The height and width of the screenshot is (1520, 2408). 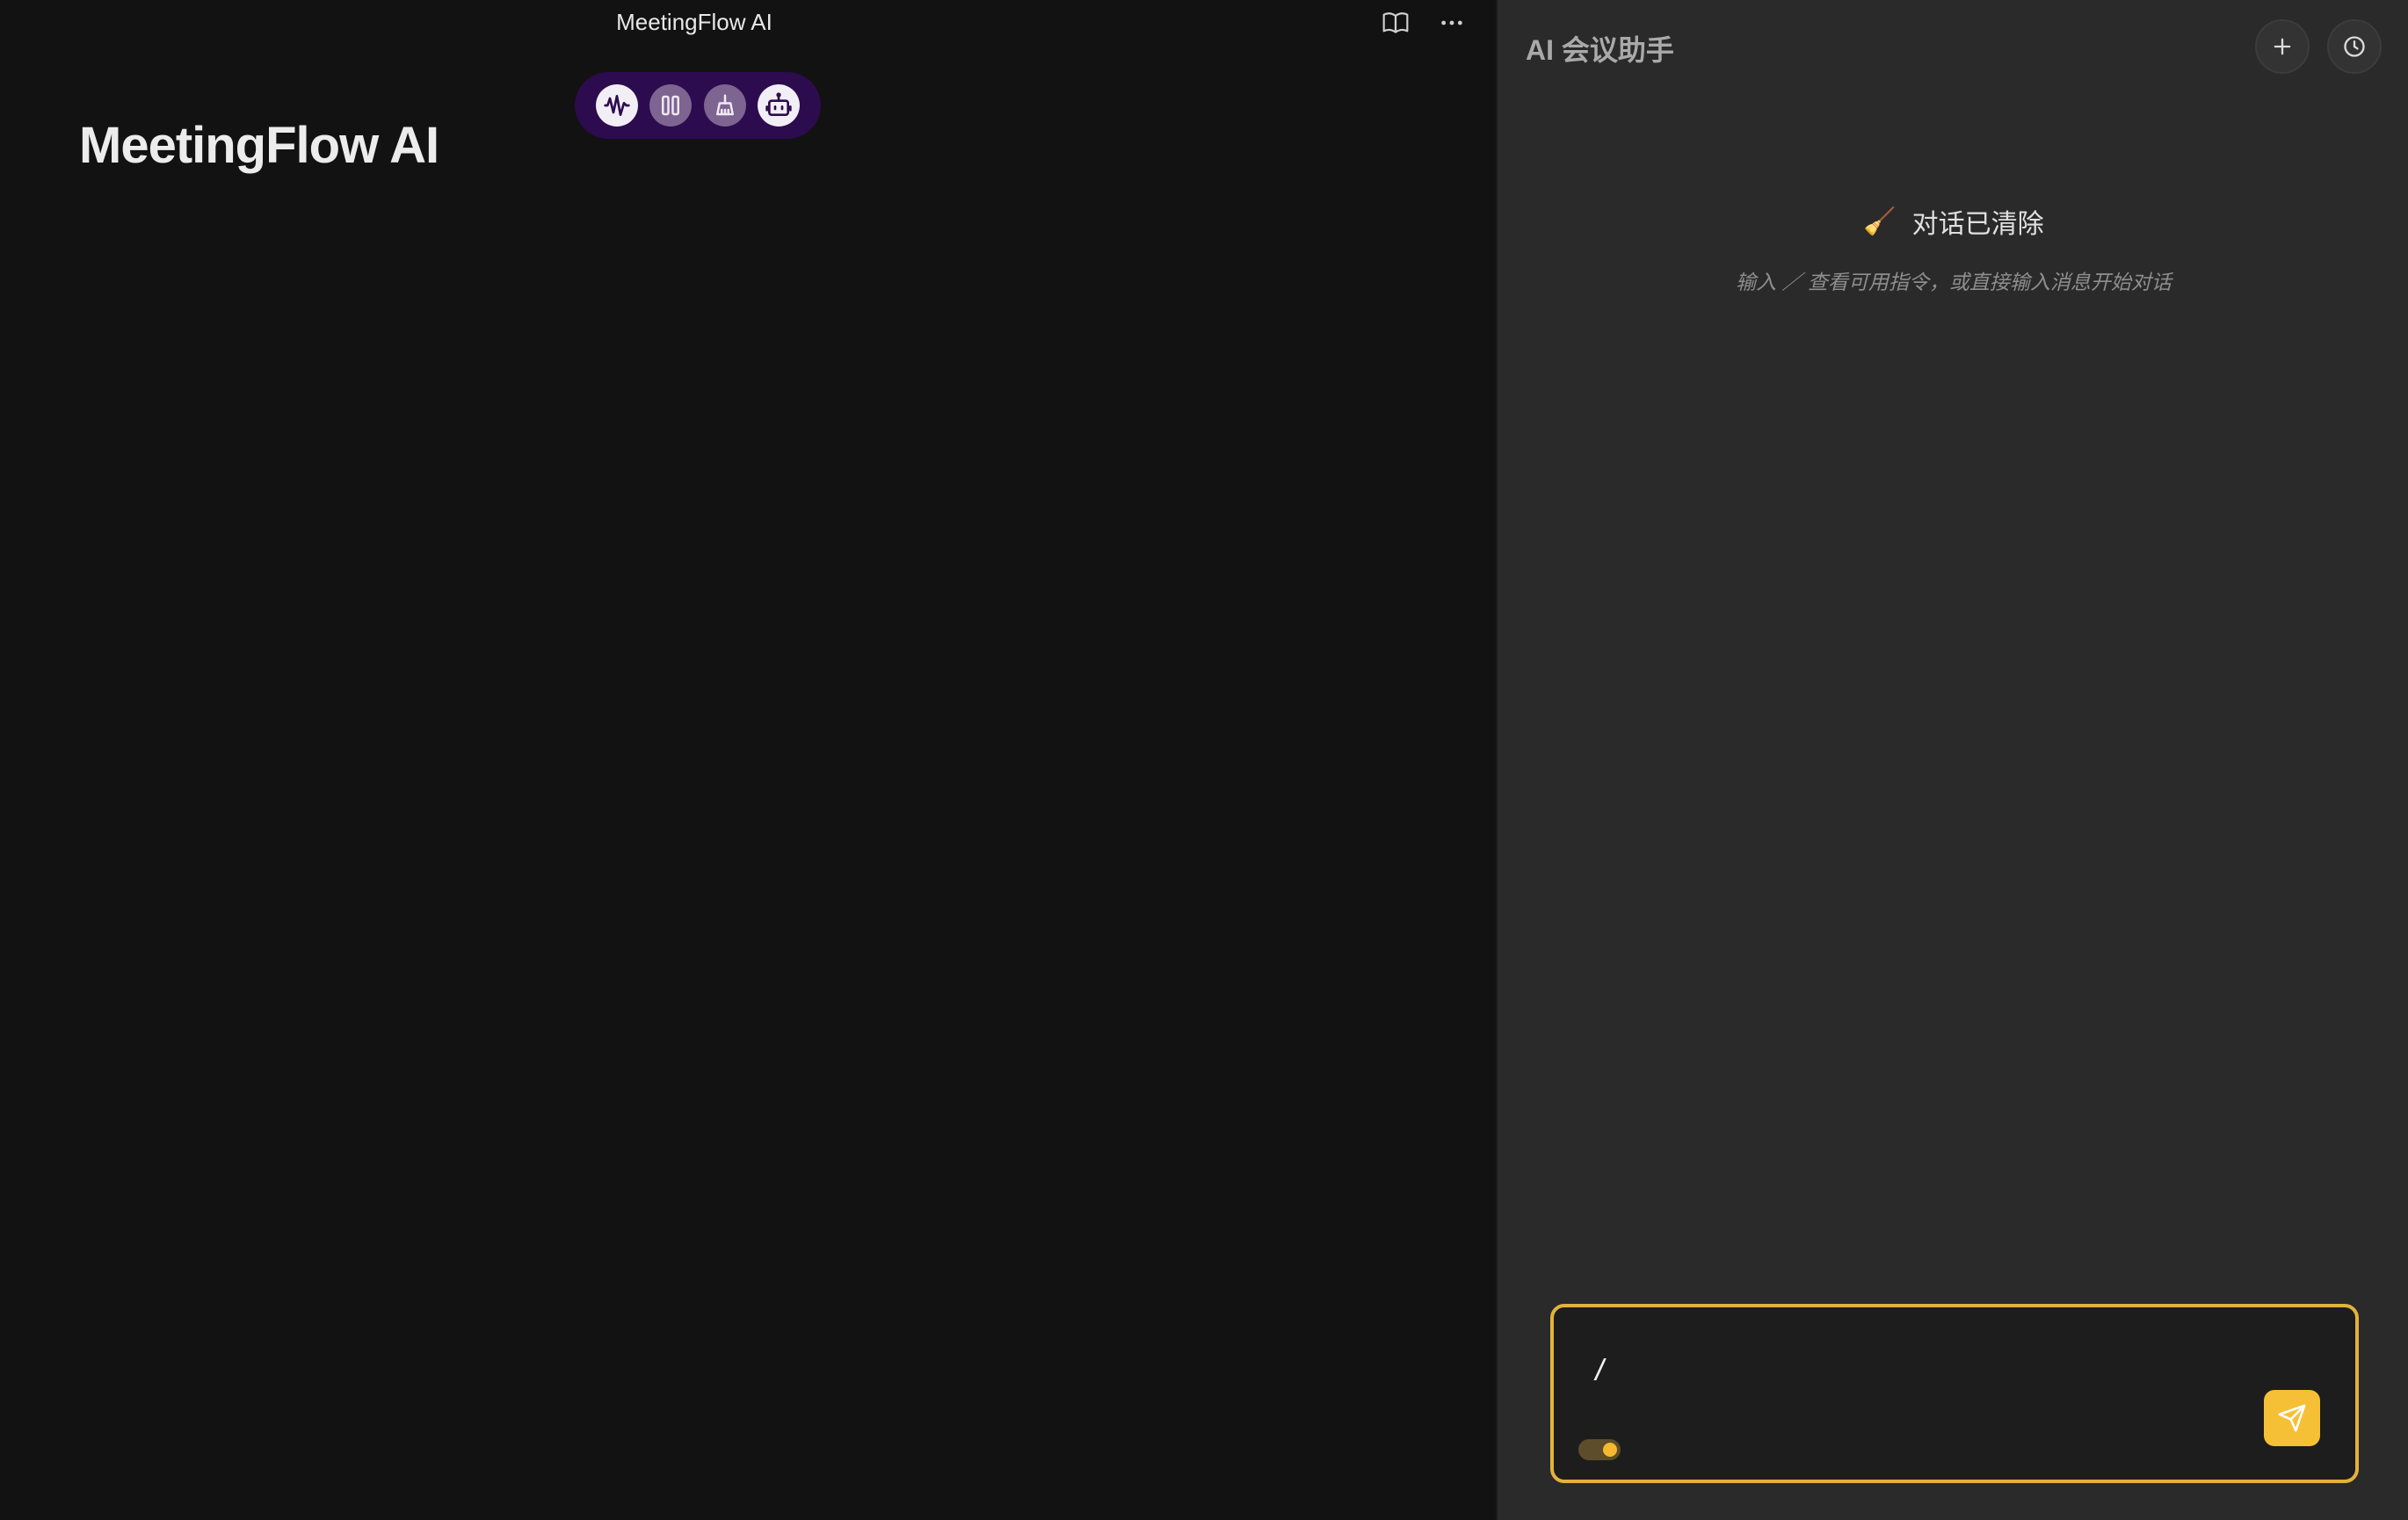 I want to click on empty-state-title-text: 对话已清除, so click(x=1978, y=224).